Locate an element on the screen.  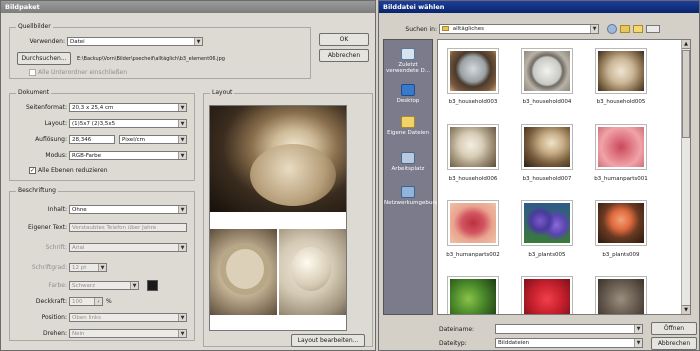
page-size-label: Seitenformat: is located at coordinates (46, 107).